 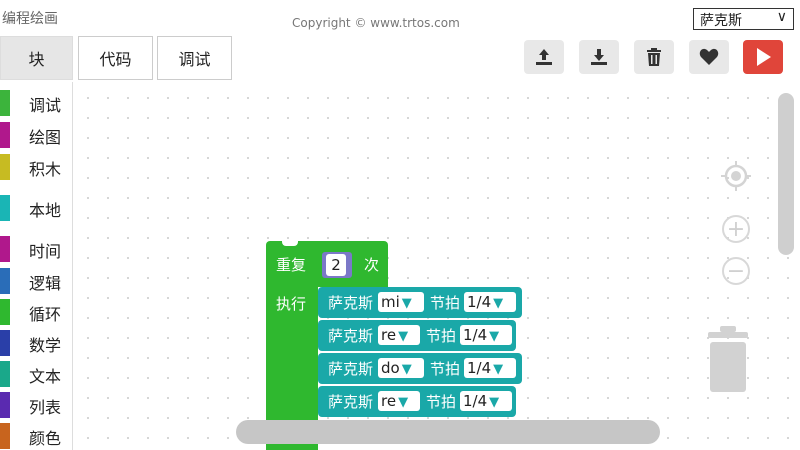 I want to click on play-icon, so click(x=764, y=57).